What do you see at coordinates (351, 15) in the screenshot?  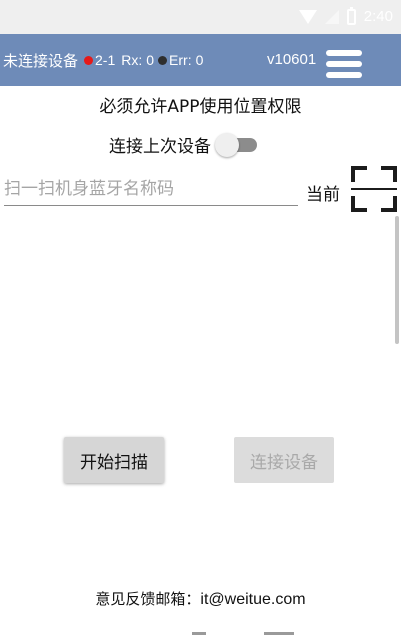 I see `battery-icon` at bounding box center [351, 15].